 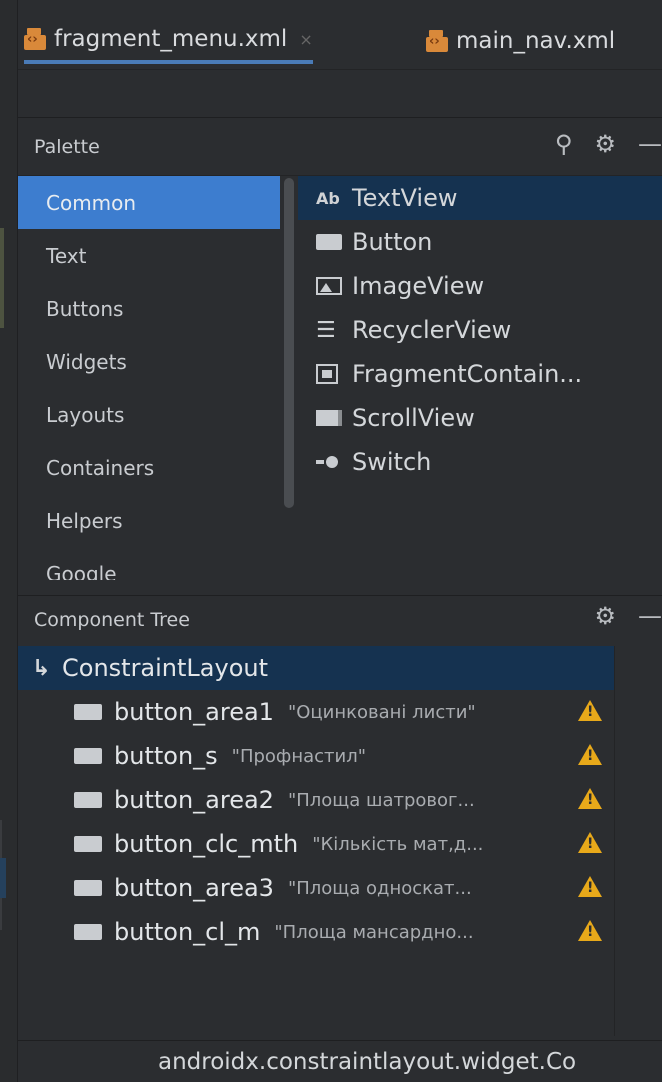 I want to click on tree-item-id: button_clc_mth, so click(x=206, y=844).